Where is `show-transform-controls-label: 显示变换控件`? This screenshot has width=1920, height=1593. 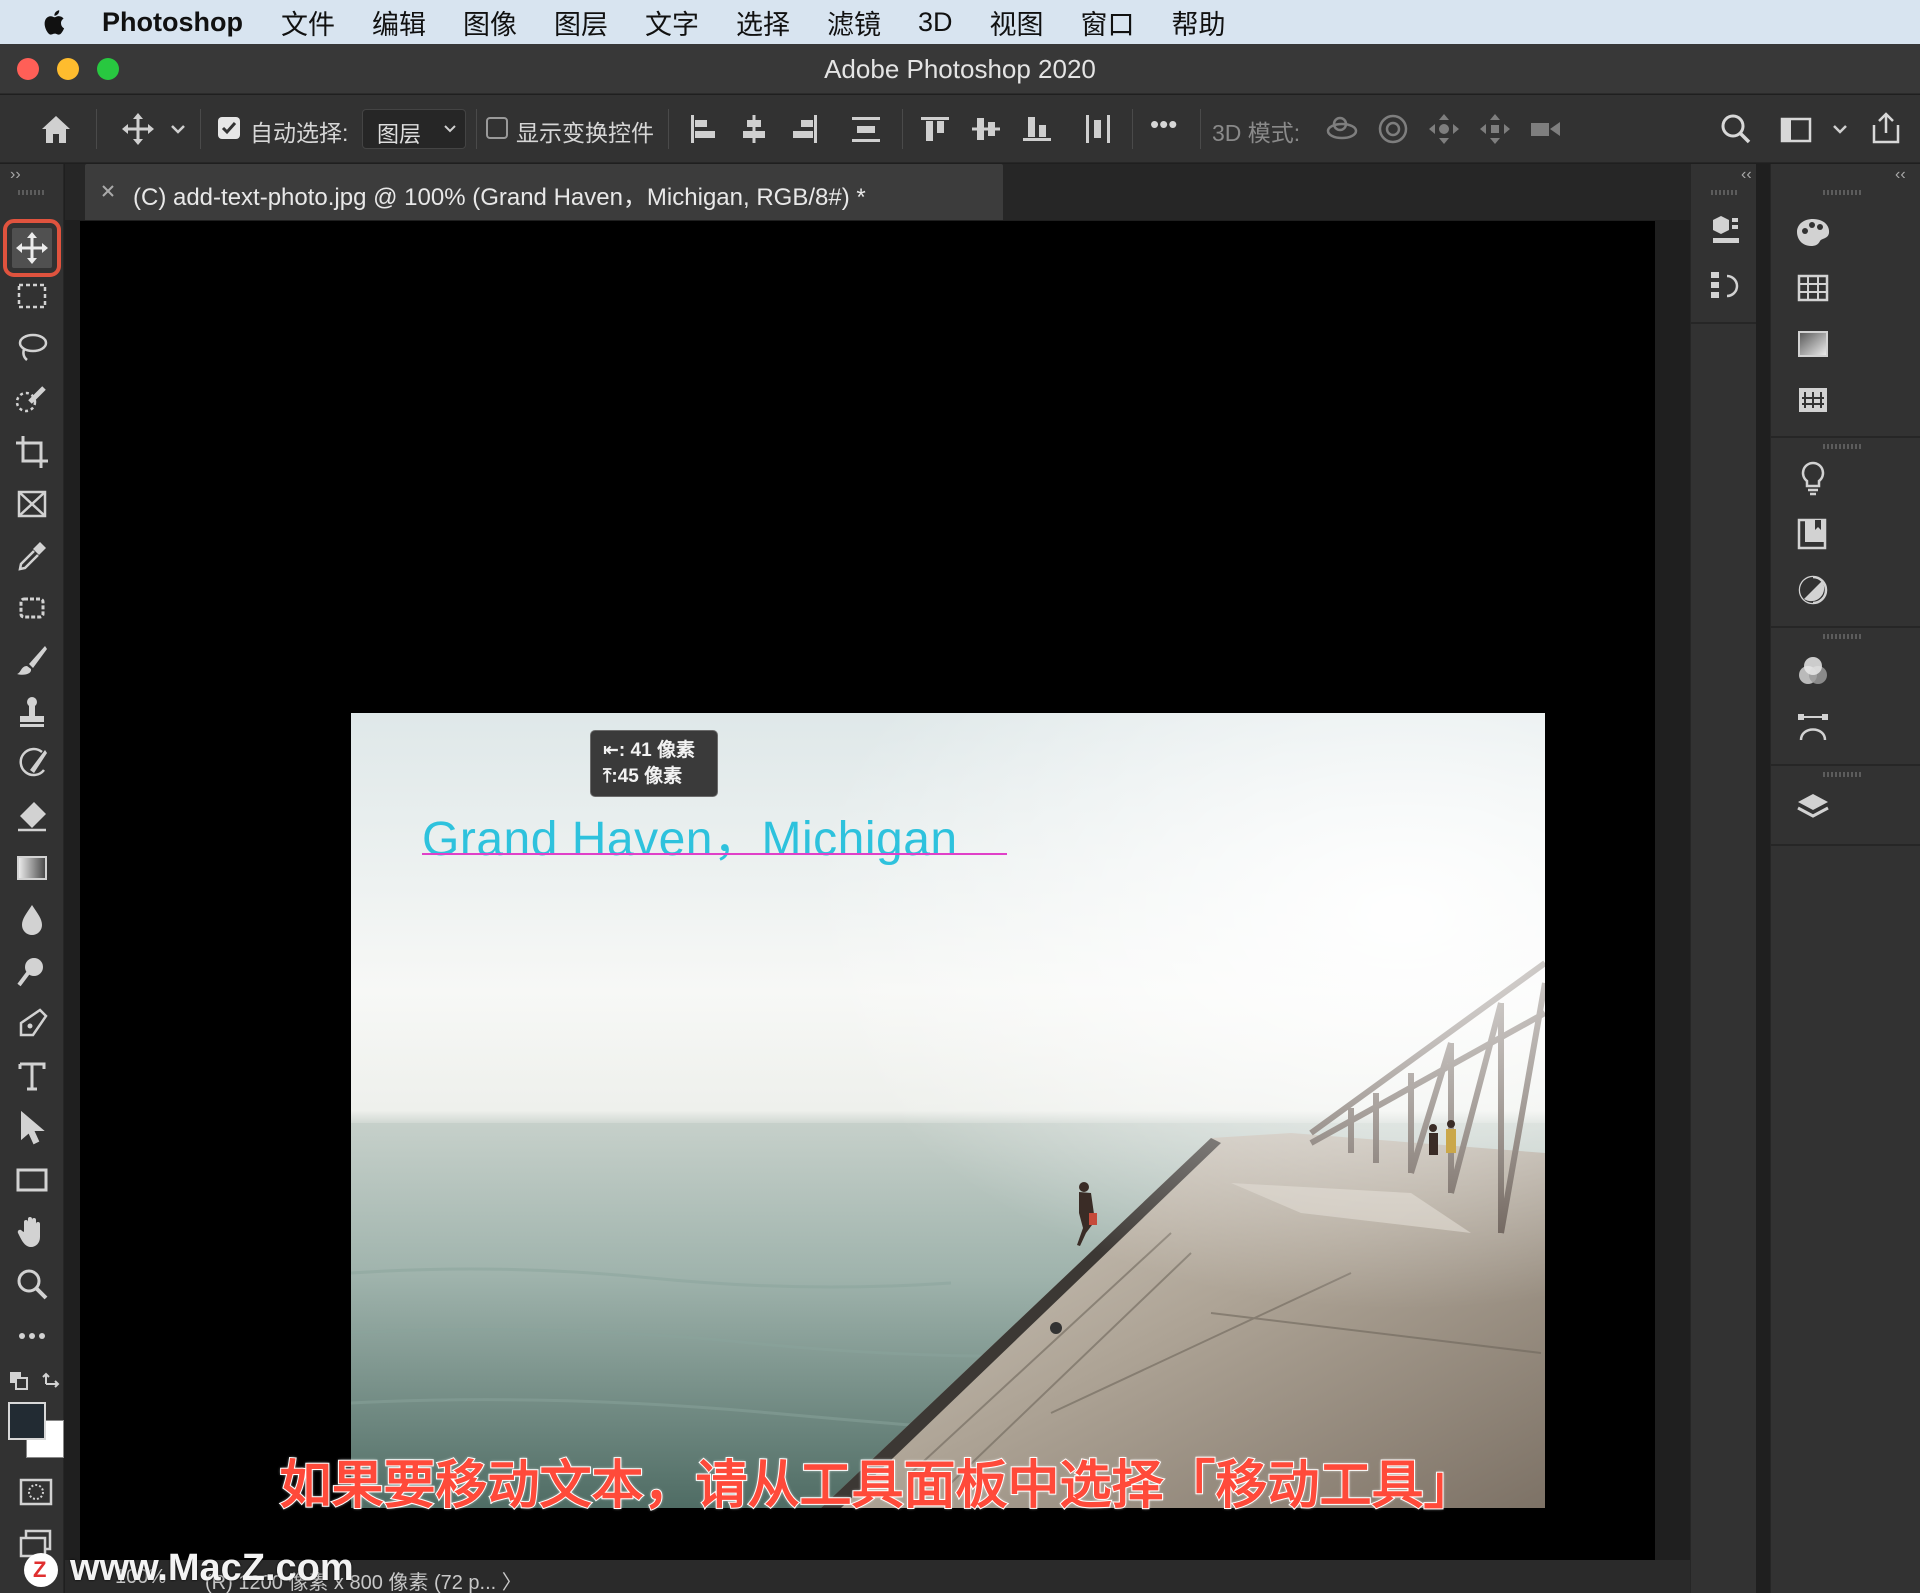
show-transform-controls-label: 显示变换控件 is located at coordinates (585, 133).